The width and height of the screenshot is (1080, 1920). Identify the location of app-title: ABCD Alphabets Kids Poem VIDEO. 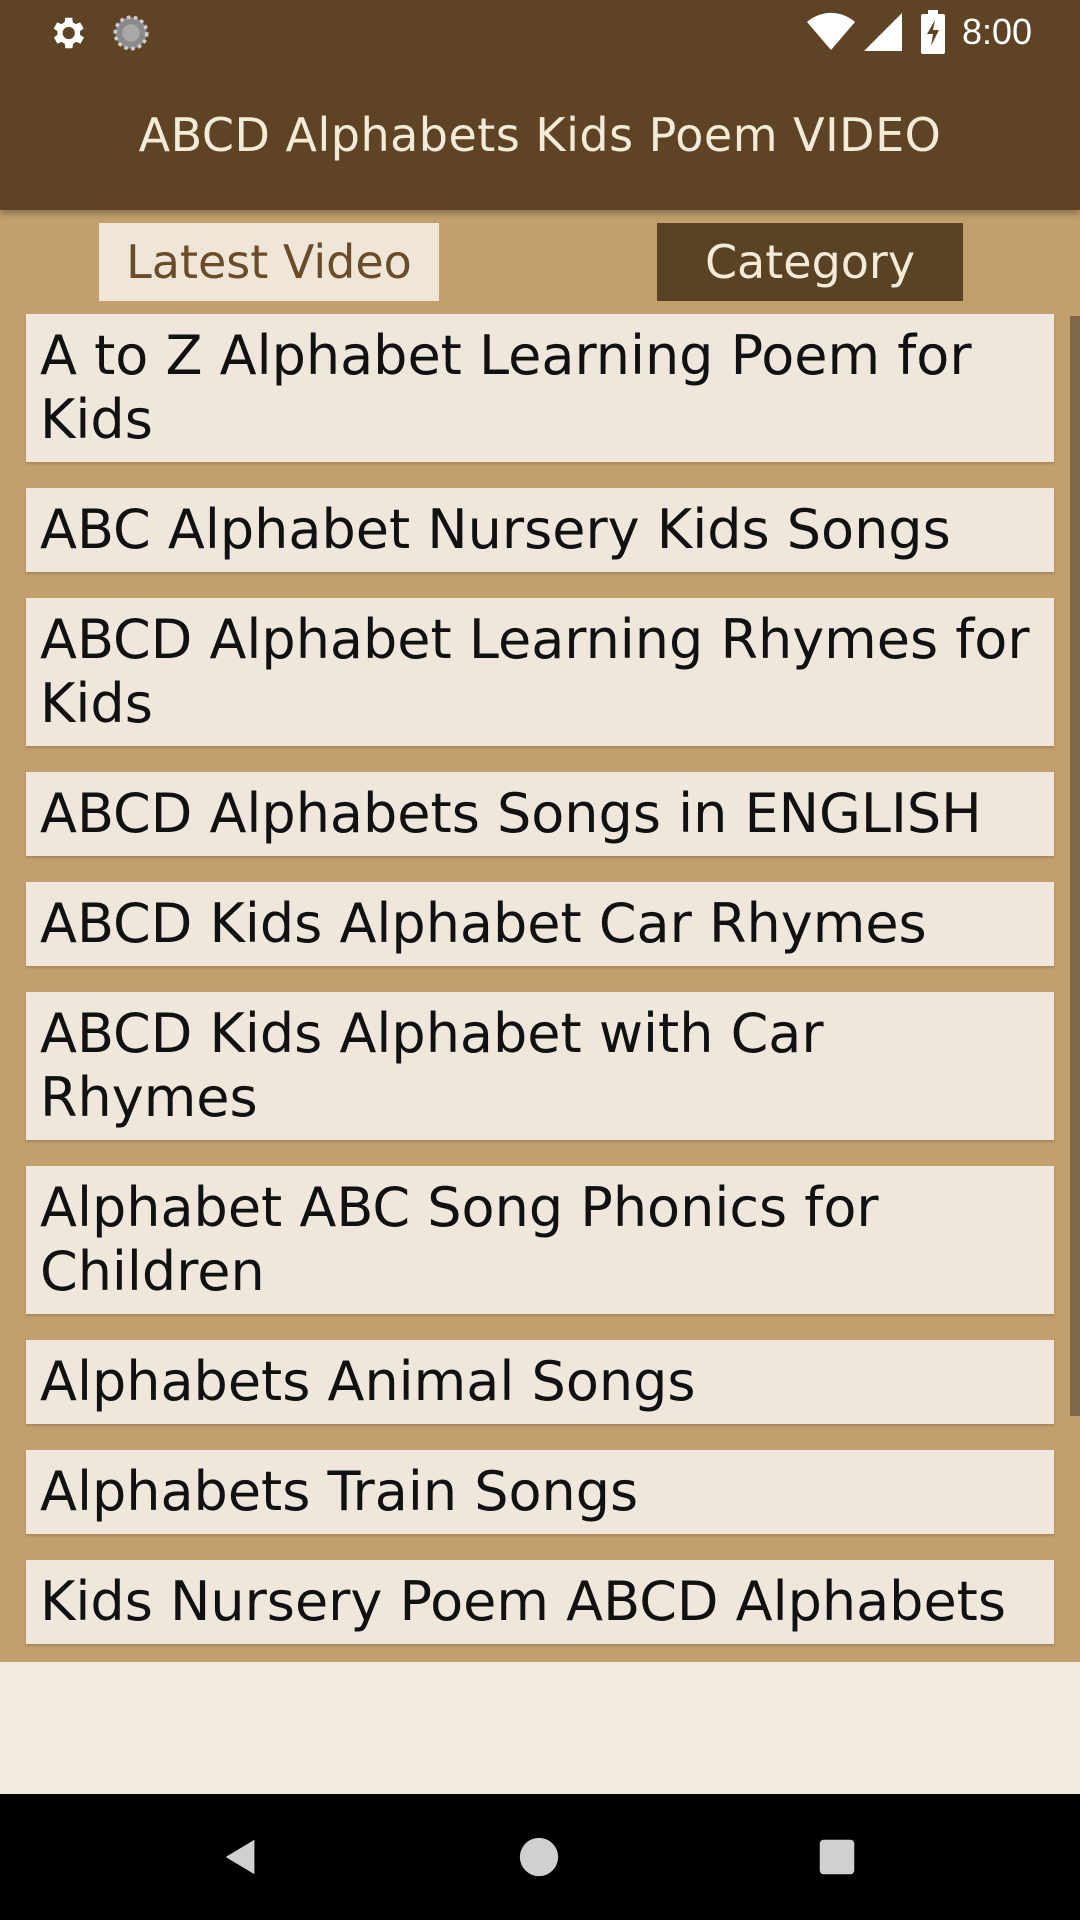
(540, 135).